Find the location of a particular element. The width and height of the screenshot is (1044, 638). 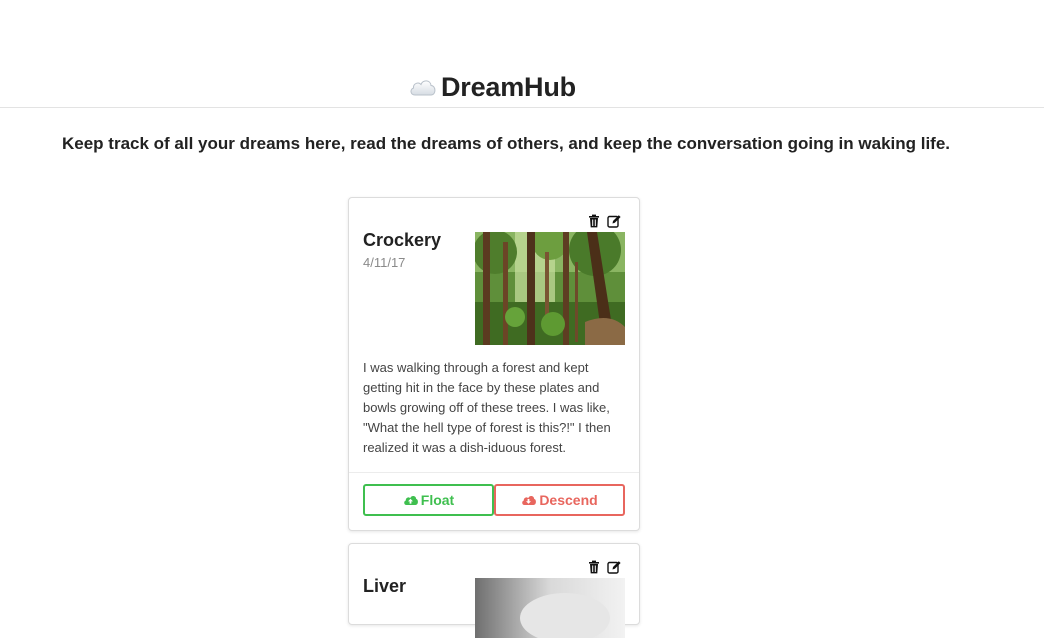

divider is located at coordinates (494, 472).